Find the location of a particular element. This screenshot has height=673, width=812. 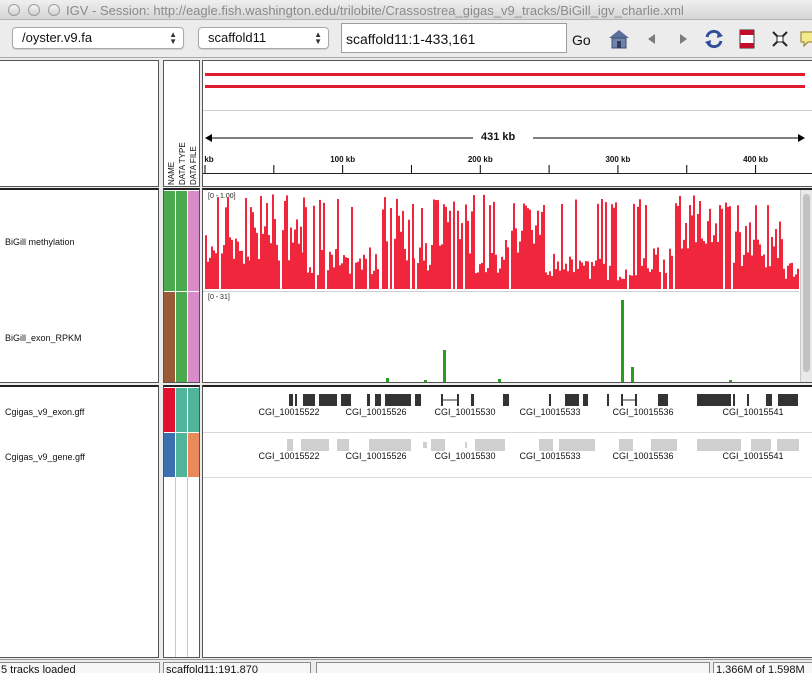

ruler-span-label: 431 kb is located at coordinates (498, 137).